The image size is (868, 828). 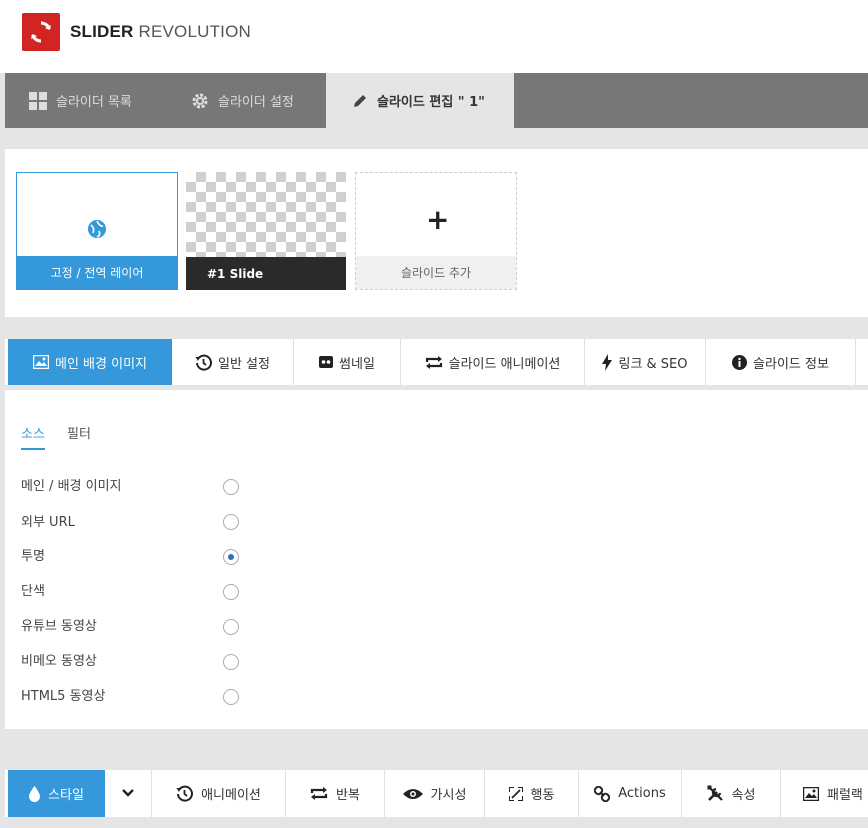 What do you see at coordinates (602, 793) in the screenshot?
I see `link-icon` at bounding box center [602, 793].